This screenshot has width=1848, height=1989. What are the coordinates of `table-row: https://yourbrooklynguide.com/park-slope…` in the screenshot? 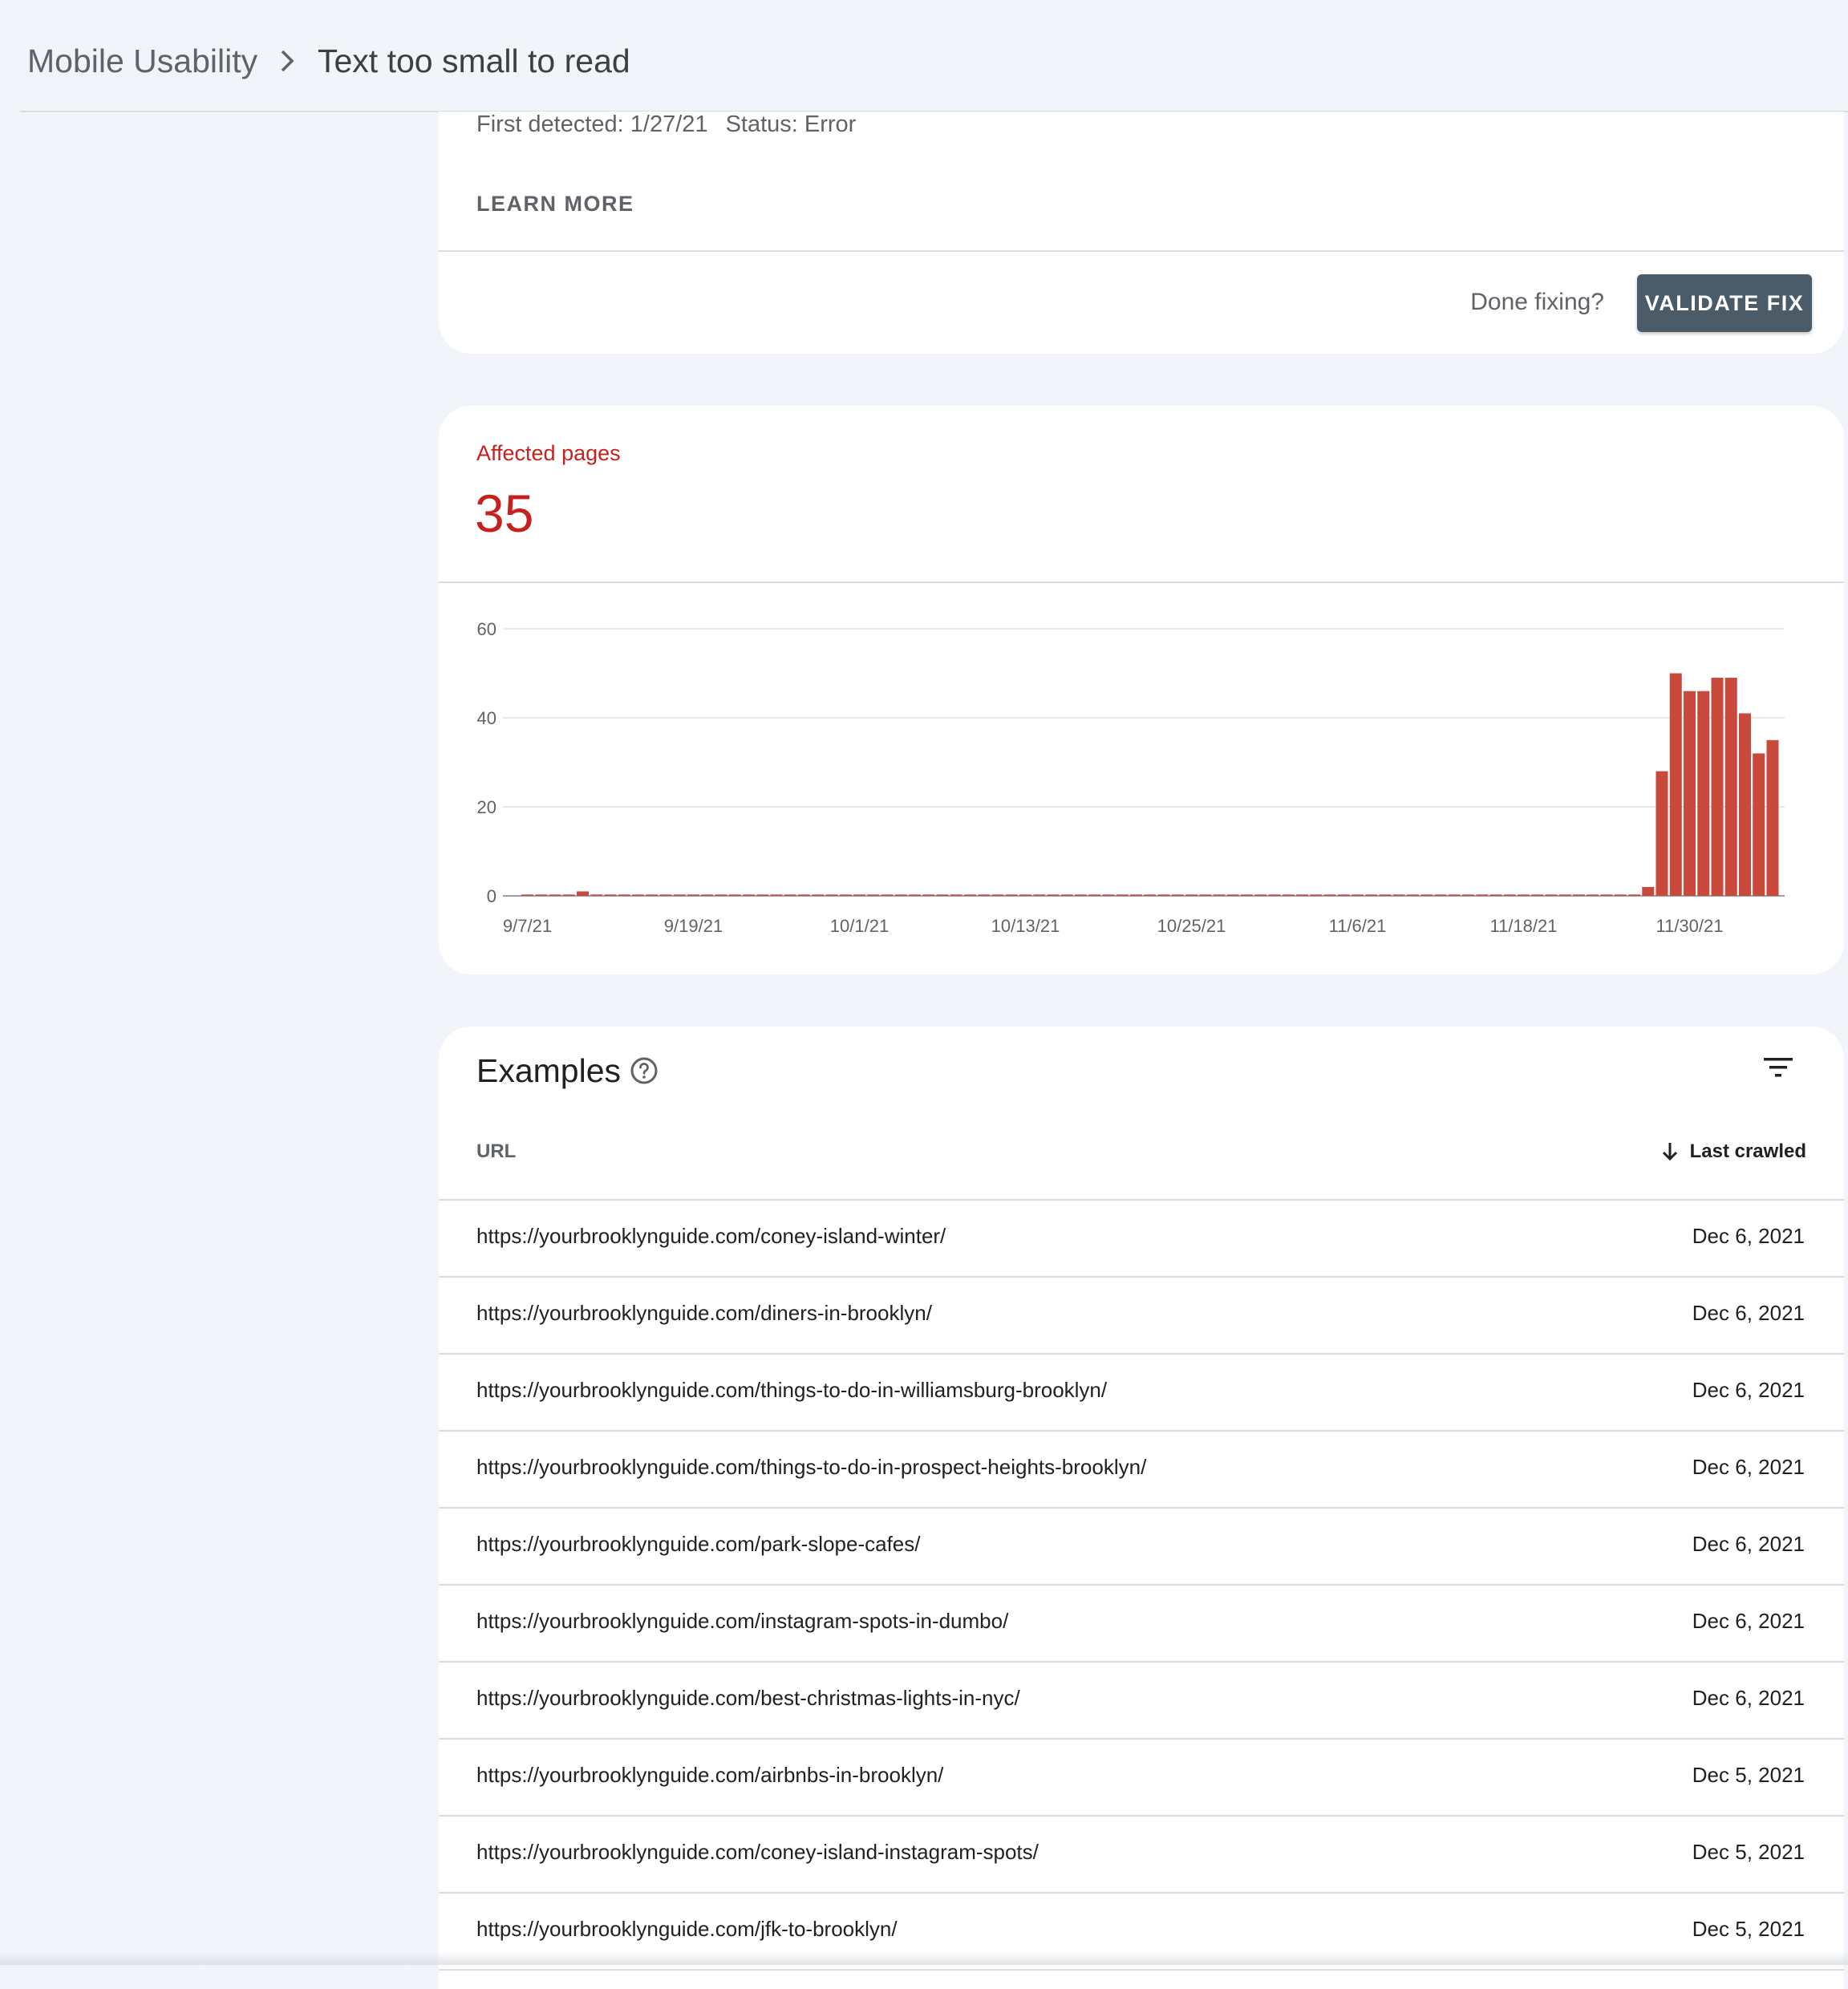 It's located at (1141, 1547).